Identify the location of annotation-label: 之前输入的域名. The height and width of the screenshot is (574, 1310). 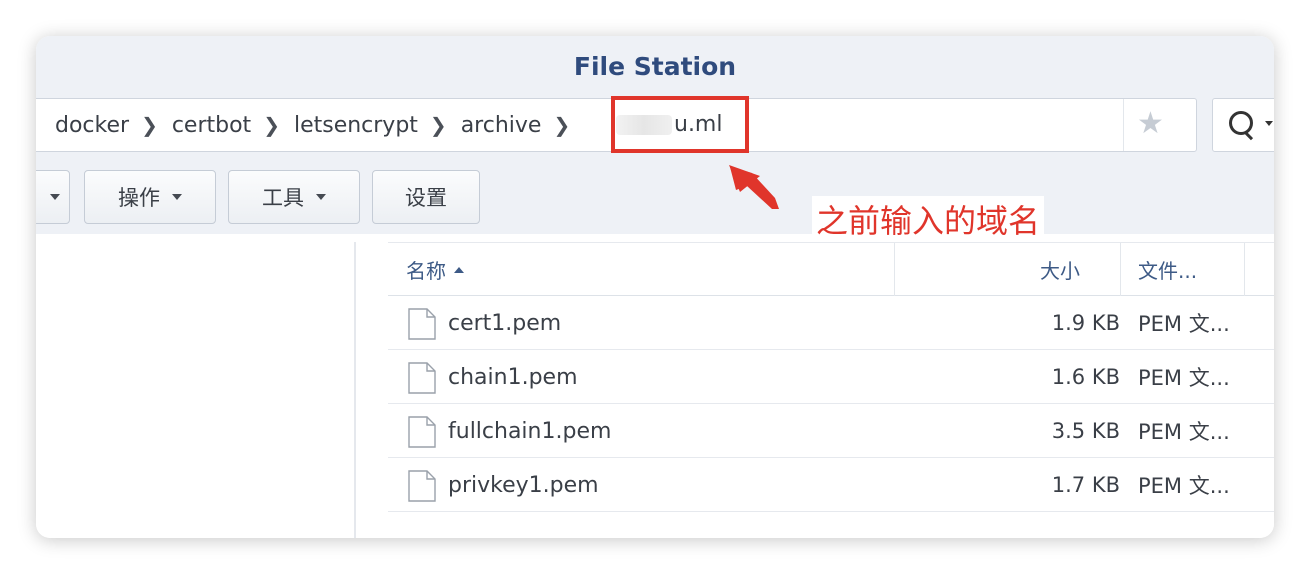
(928, 219).